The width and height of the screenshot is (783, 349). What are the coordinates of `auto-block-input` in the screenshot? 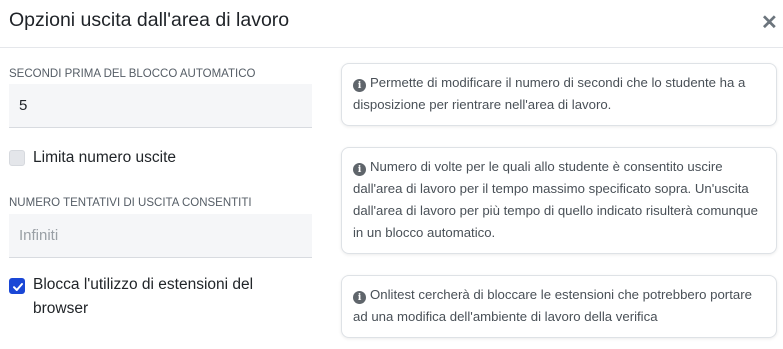 It's located at (160, 105).